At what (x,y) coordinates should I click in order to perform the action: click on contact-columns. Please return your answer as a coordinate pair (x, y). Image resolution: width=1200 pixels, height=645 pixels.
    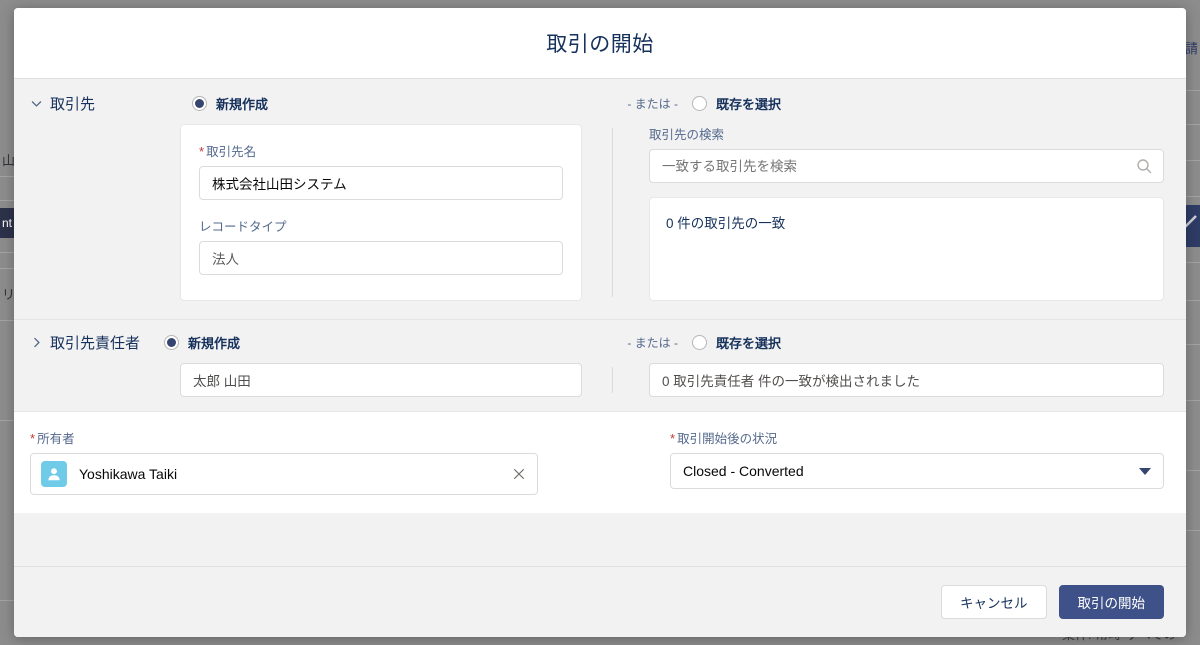
    Looking at the image, I should click on (600, 380).